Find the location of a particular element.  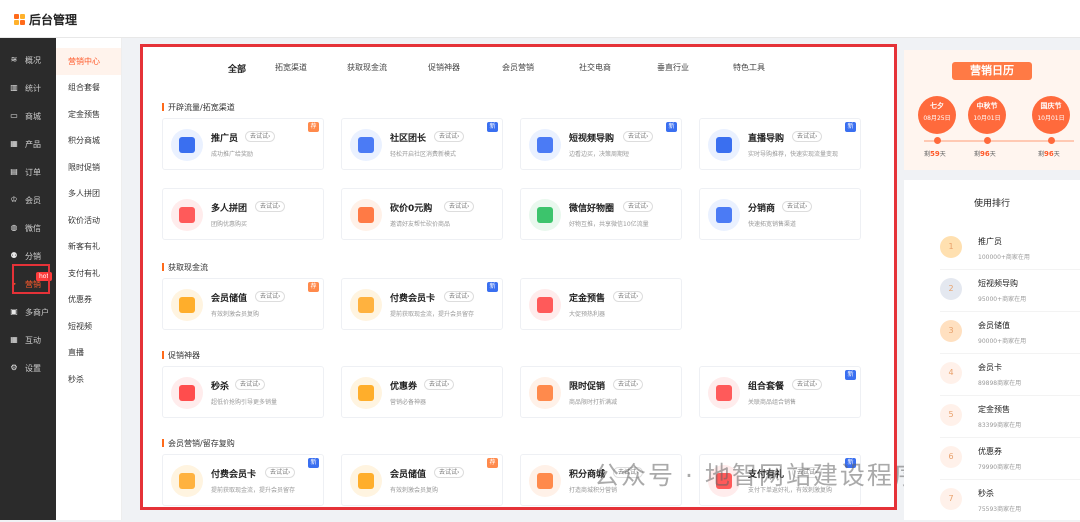

sidebar-item-9: ▣ 多商户 is located at coordinates (28, 312).